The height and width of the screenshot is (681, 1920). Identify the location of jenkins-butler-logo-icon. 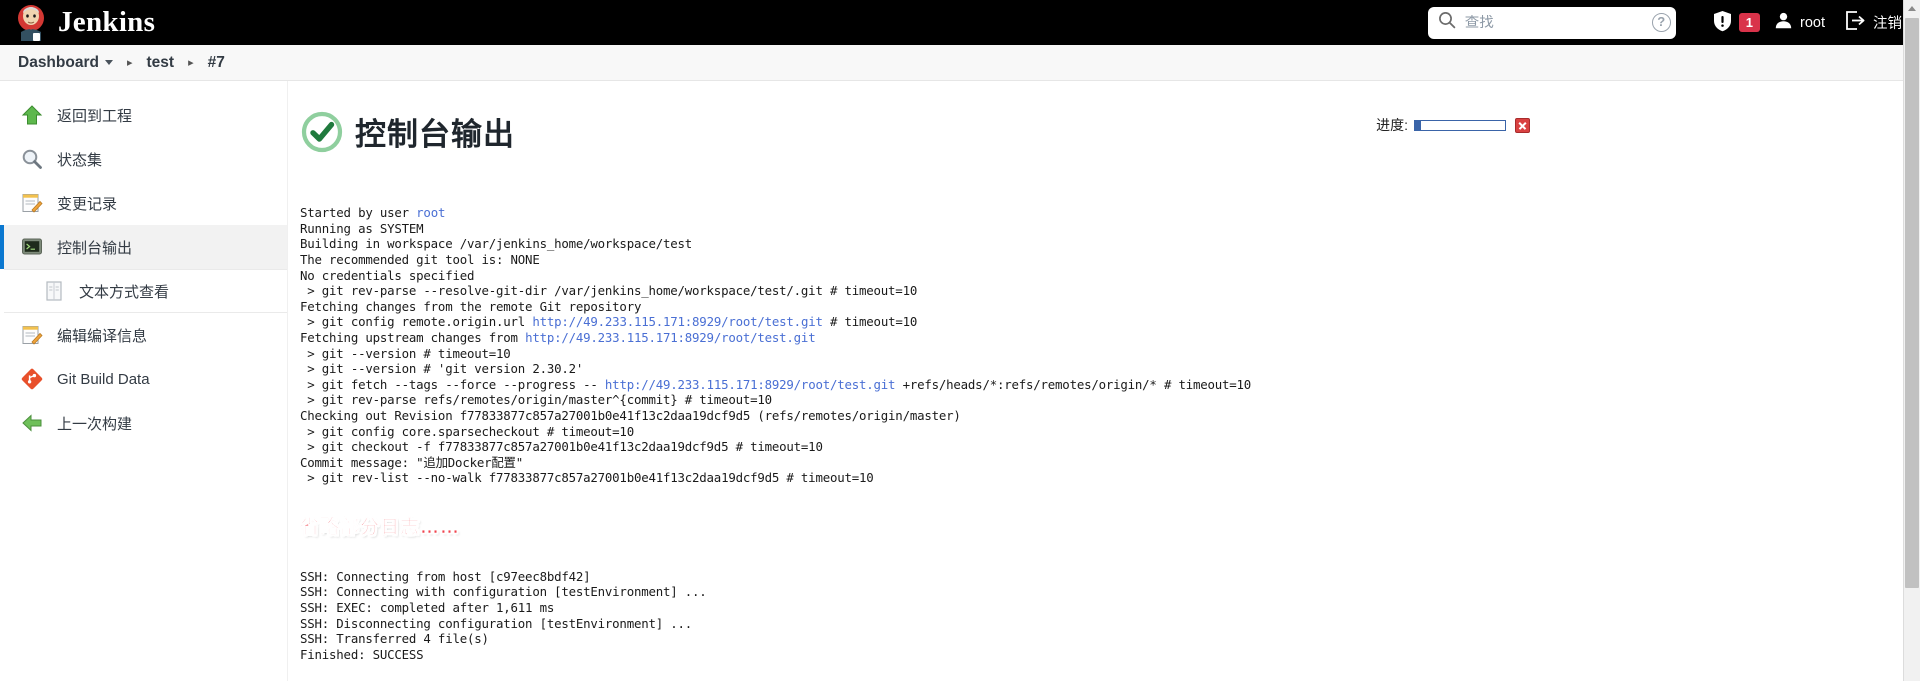
(31, 23).